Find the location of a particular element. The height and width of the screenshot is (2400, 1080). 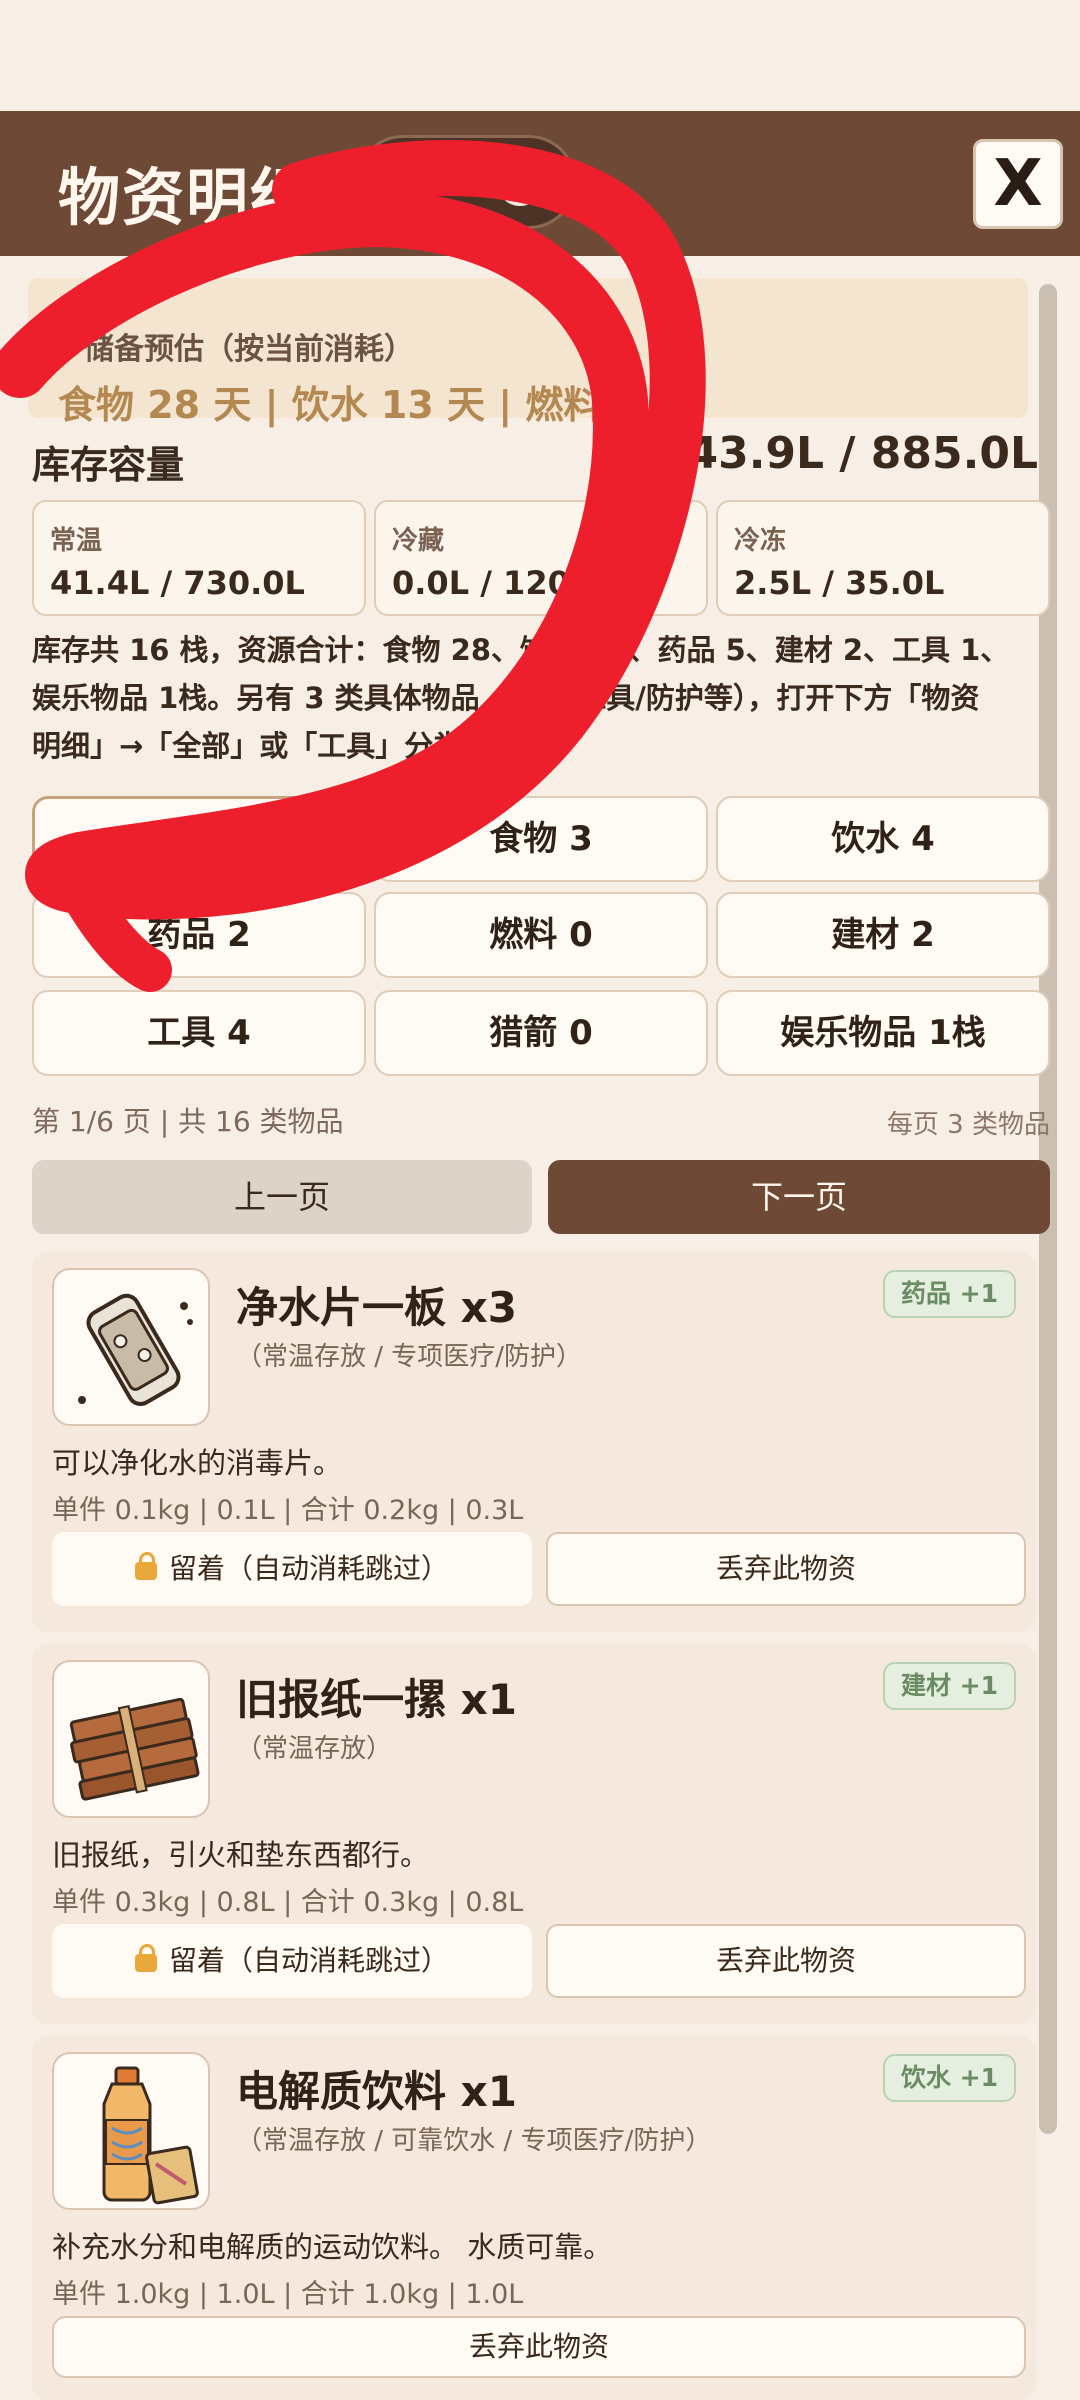

category-medicine: 药品 2 is located at coordinates (199, 935).